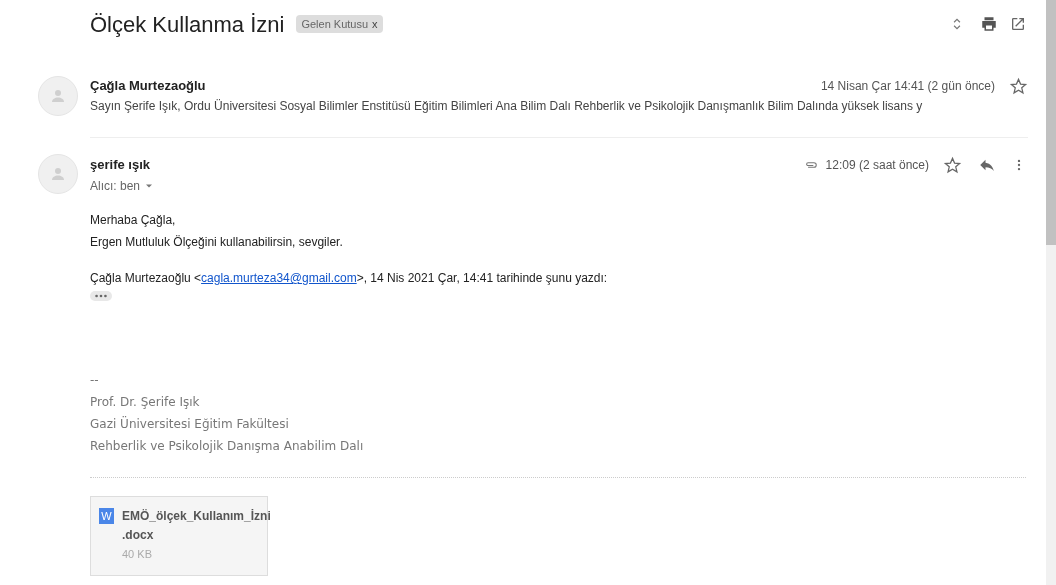  What do you see at coordinates (138, 535) in the screenshot?
I see `attachment-name: .docx` at bounding box center [138, 535].